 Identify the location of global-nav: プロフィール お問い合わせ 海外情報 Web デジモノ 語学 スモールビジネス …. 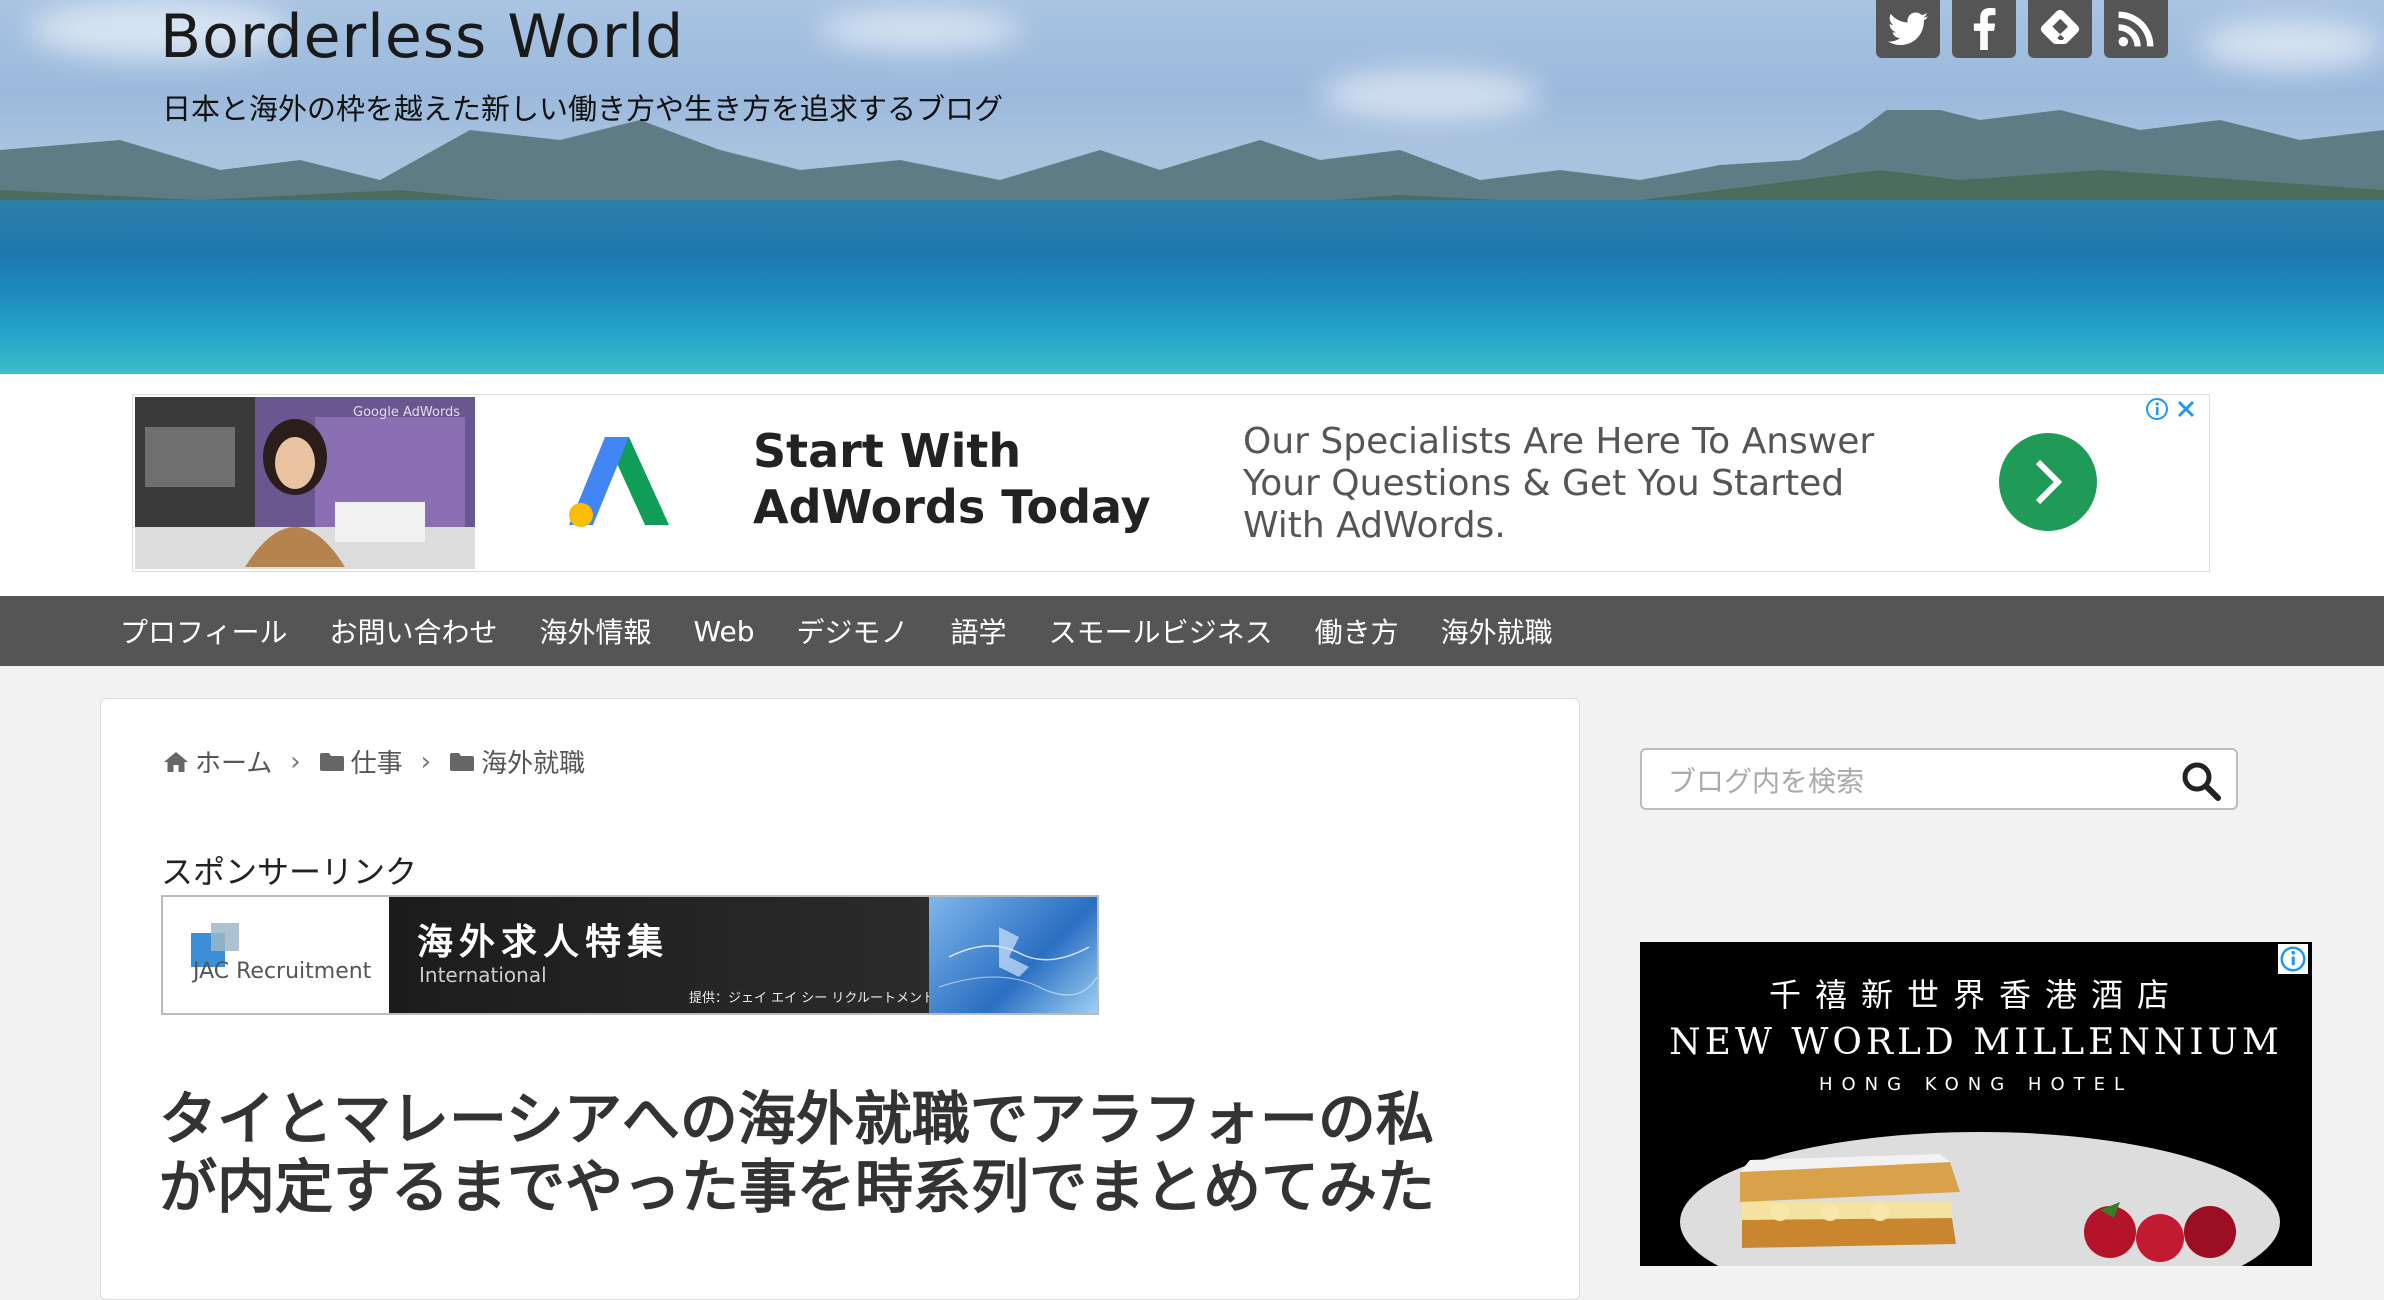
(1192, 631).